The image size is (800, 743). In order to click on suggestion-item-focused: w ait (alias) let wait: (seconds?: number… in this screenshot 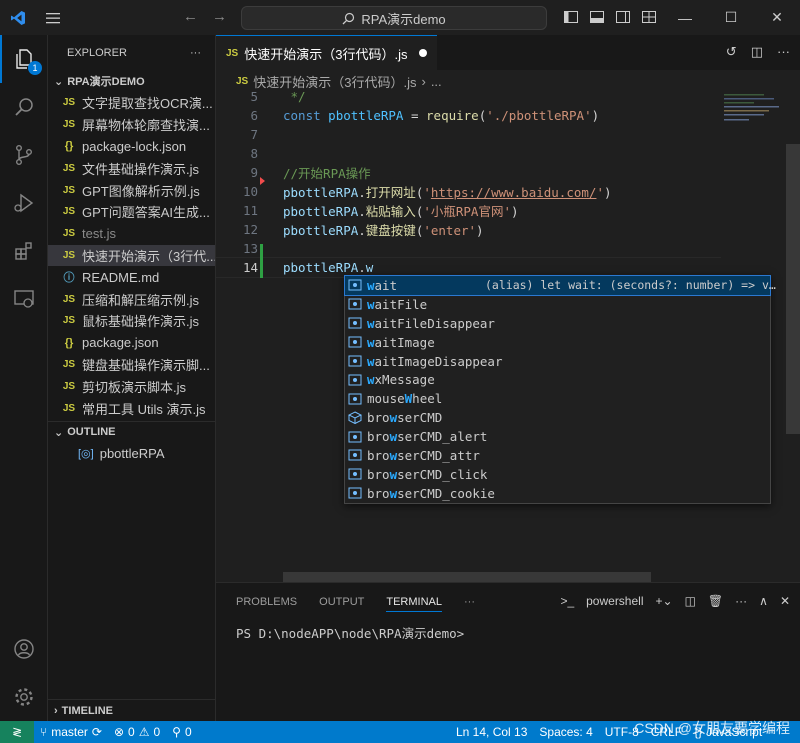, I will do `click(560, 285)`.